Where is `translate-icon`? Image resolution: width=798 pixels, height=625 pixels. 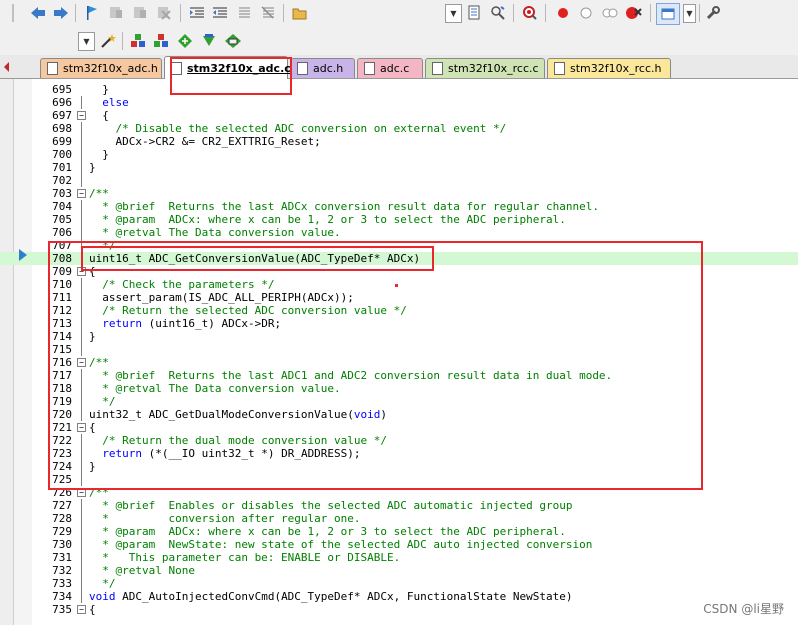 translate-icon is located at coordinates (161, 41).